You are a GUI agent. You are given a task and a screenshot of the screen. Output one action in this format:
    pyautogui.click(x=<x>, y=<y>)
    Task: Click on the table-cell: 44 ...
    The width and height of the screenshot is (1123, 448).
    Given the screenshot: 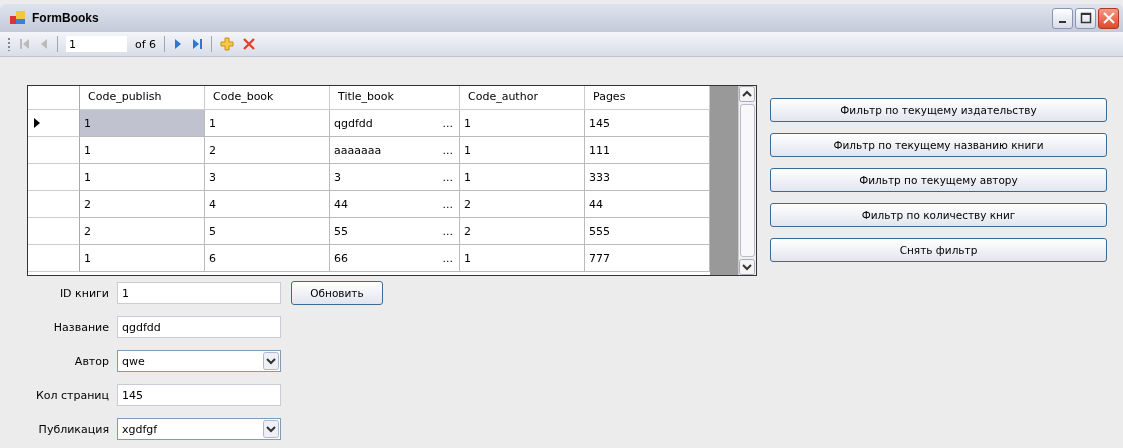 What is the action you would take?
    pyautogui.click(x=395, y=204)
    